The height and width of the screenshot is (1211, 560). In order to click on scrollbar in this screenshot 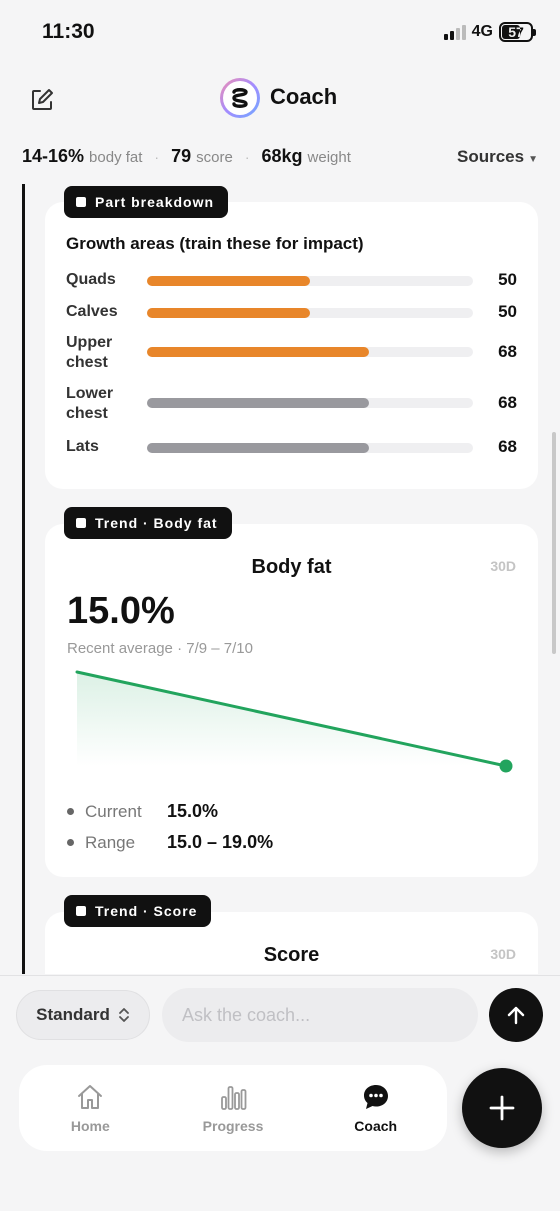, I will do `click(554, 543)`.